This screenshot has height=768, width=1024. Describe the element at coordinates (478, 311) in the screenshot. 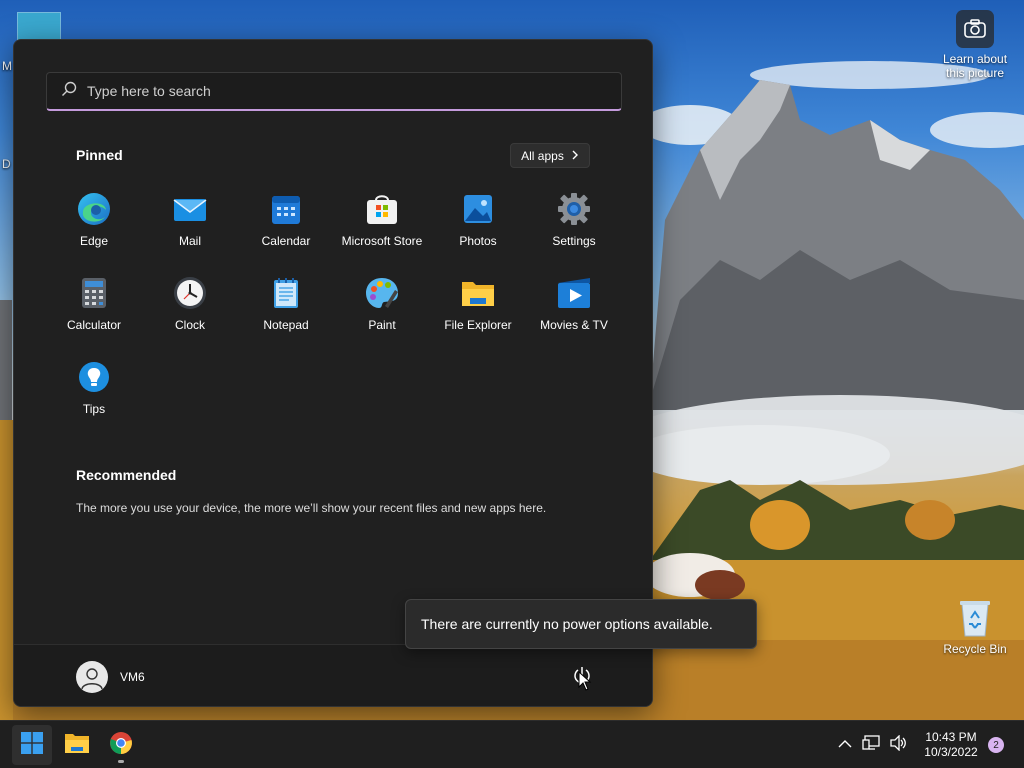

I see `pinned-app-file-explorer: File Explorer` at that location.